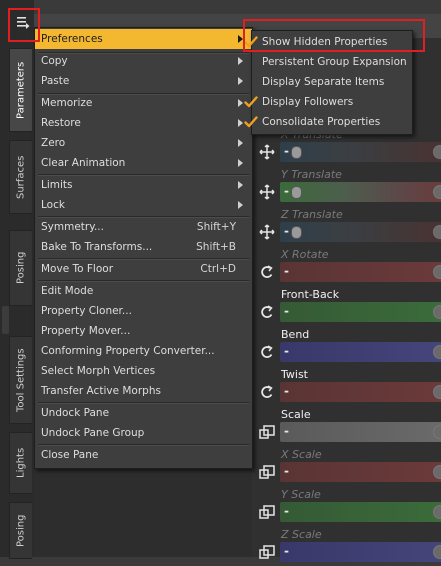  Describe the element at coordinates (328, 122) in the screenshot. I see `submenu-item-consolidate-properties: Consolidate Properties` at that location.